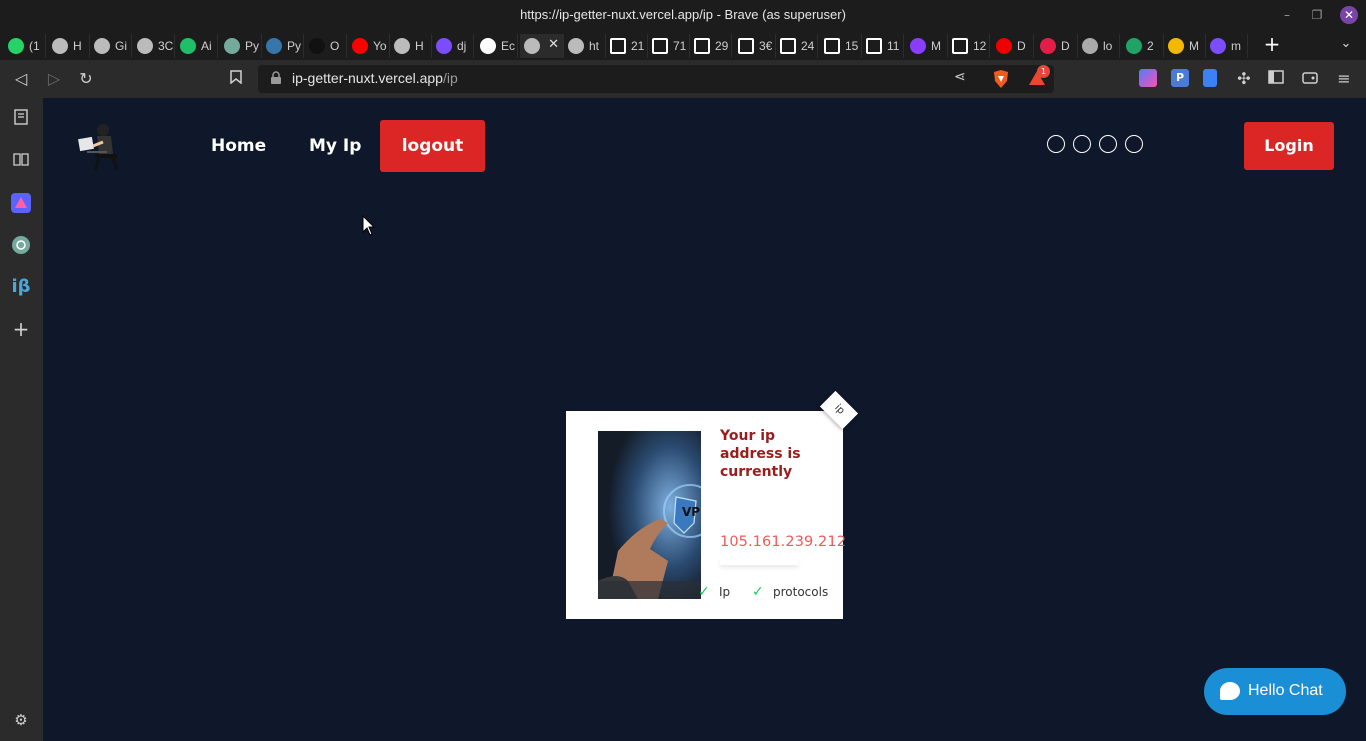  What do you see at coordinates (755, 46) in the screenshot?
I see `browser-tab: 3€` at bounding box center [755, 46].